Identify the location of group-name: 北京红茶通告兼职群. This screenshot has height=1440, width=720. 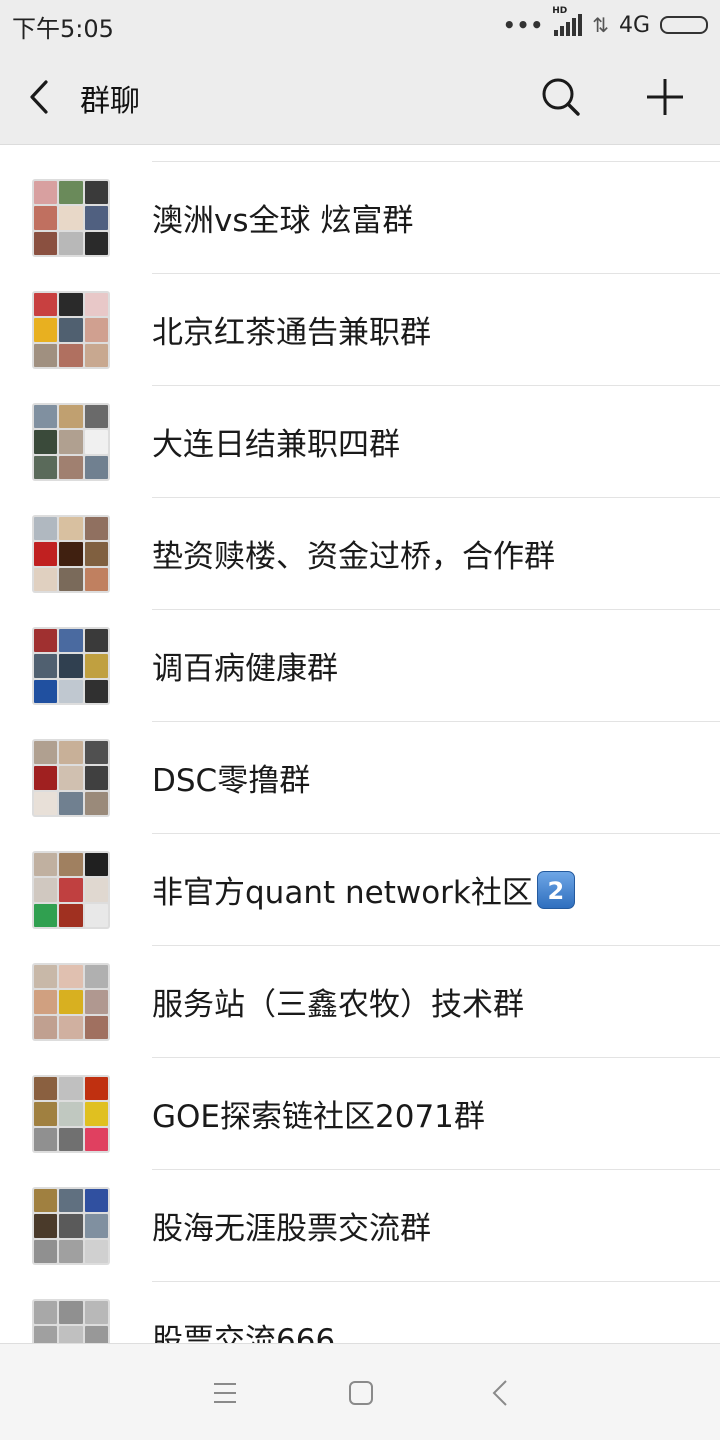
(291, 329).